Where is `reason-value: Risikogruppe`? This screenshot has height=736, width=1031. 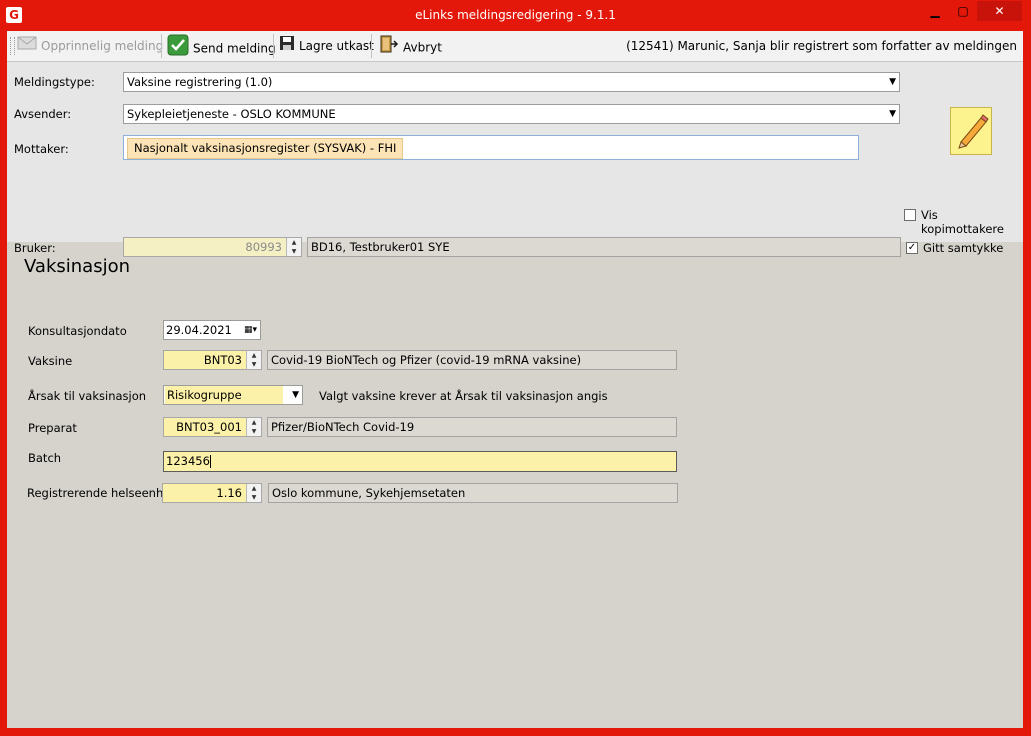
reason-value: Risikogruppe is located at coordinates (224, 395).